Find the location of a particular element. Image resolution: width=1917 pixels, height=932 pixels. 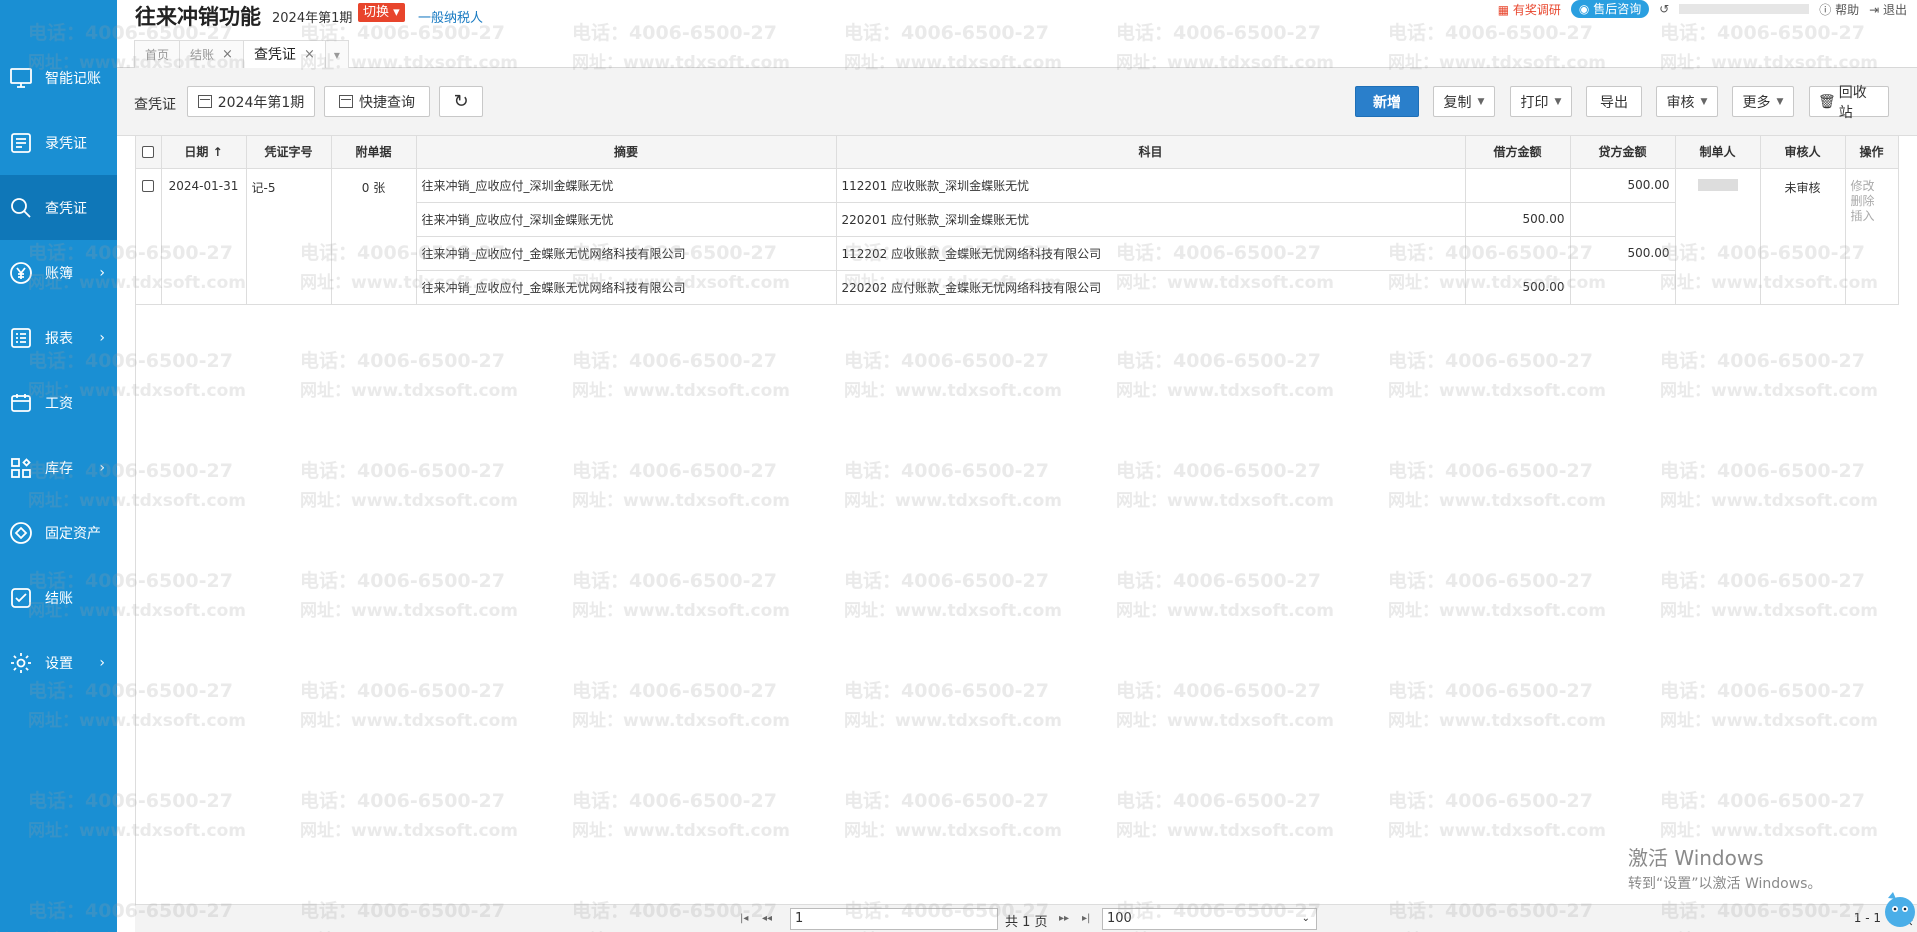

period-filter-button: 2024年第1期 is located at coordinates (251, 101).